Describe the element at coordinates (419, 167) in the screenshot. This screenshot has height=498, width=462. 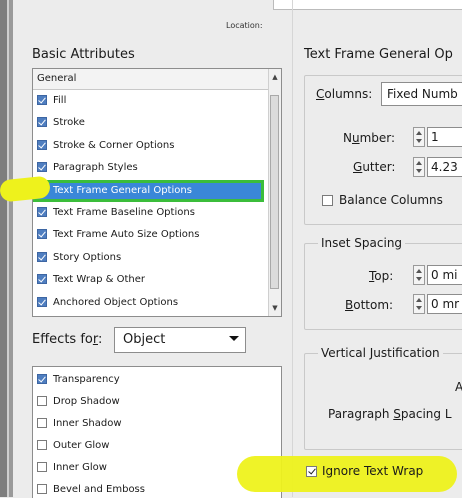
I see `gutter-stepper` at that location.